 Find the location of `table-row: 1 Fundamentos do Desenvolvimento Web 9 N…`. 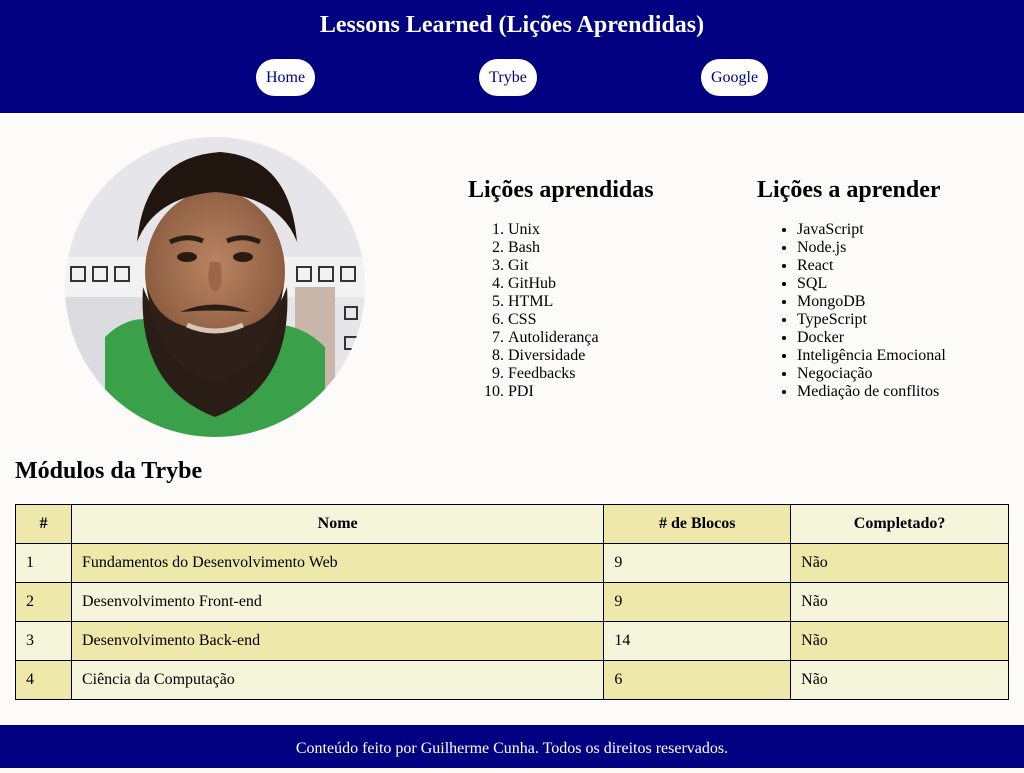

table-row: 1 Fundamentos do Desenvolvimento Web 9 N… is located at coordinates (512, 563).